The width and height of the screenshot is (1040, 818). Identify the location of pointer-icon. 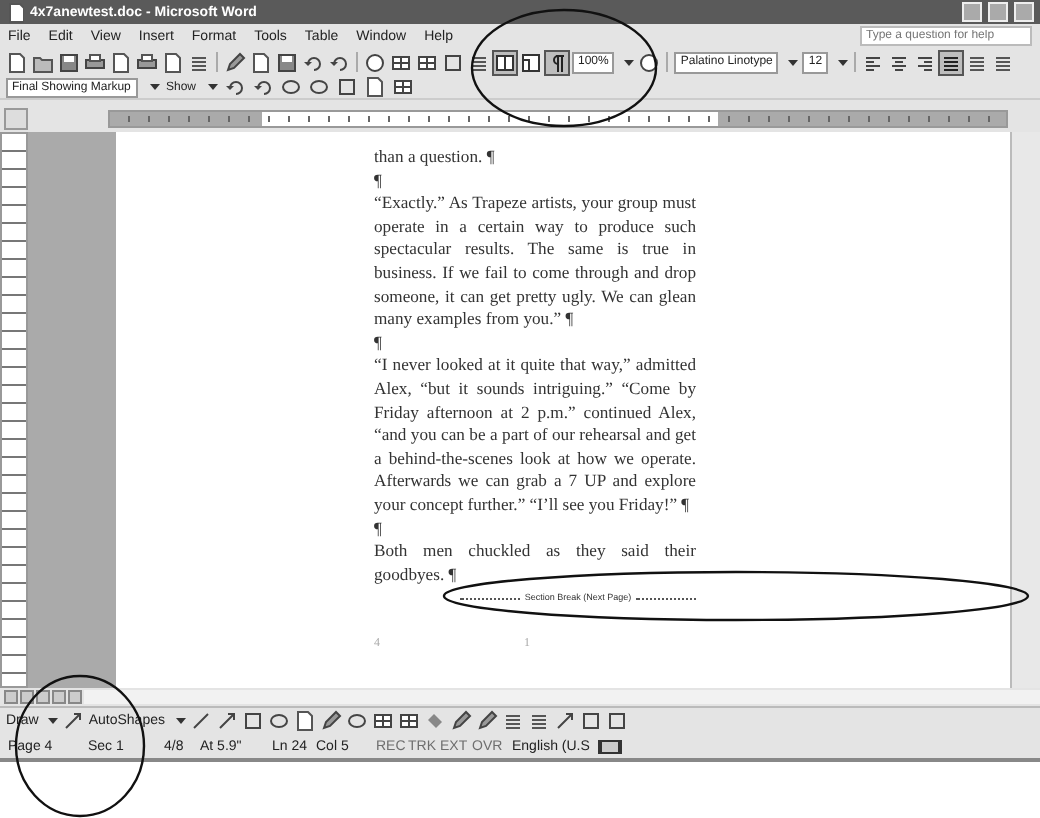
(73, 721).